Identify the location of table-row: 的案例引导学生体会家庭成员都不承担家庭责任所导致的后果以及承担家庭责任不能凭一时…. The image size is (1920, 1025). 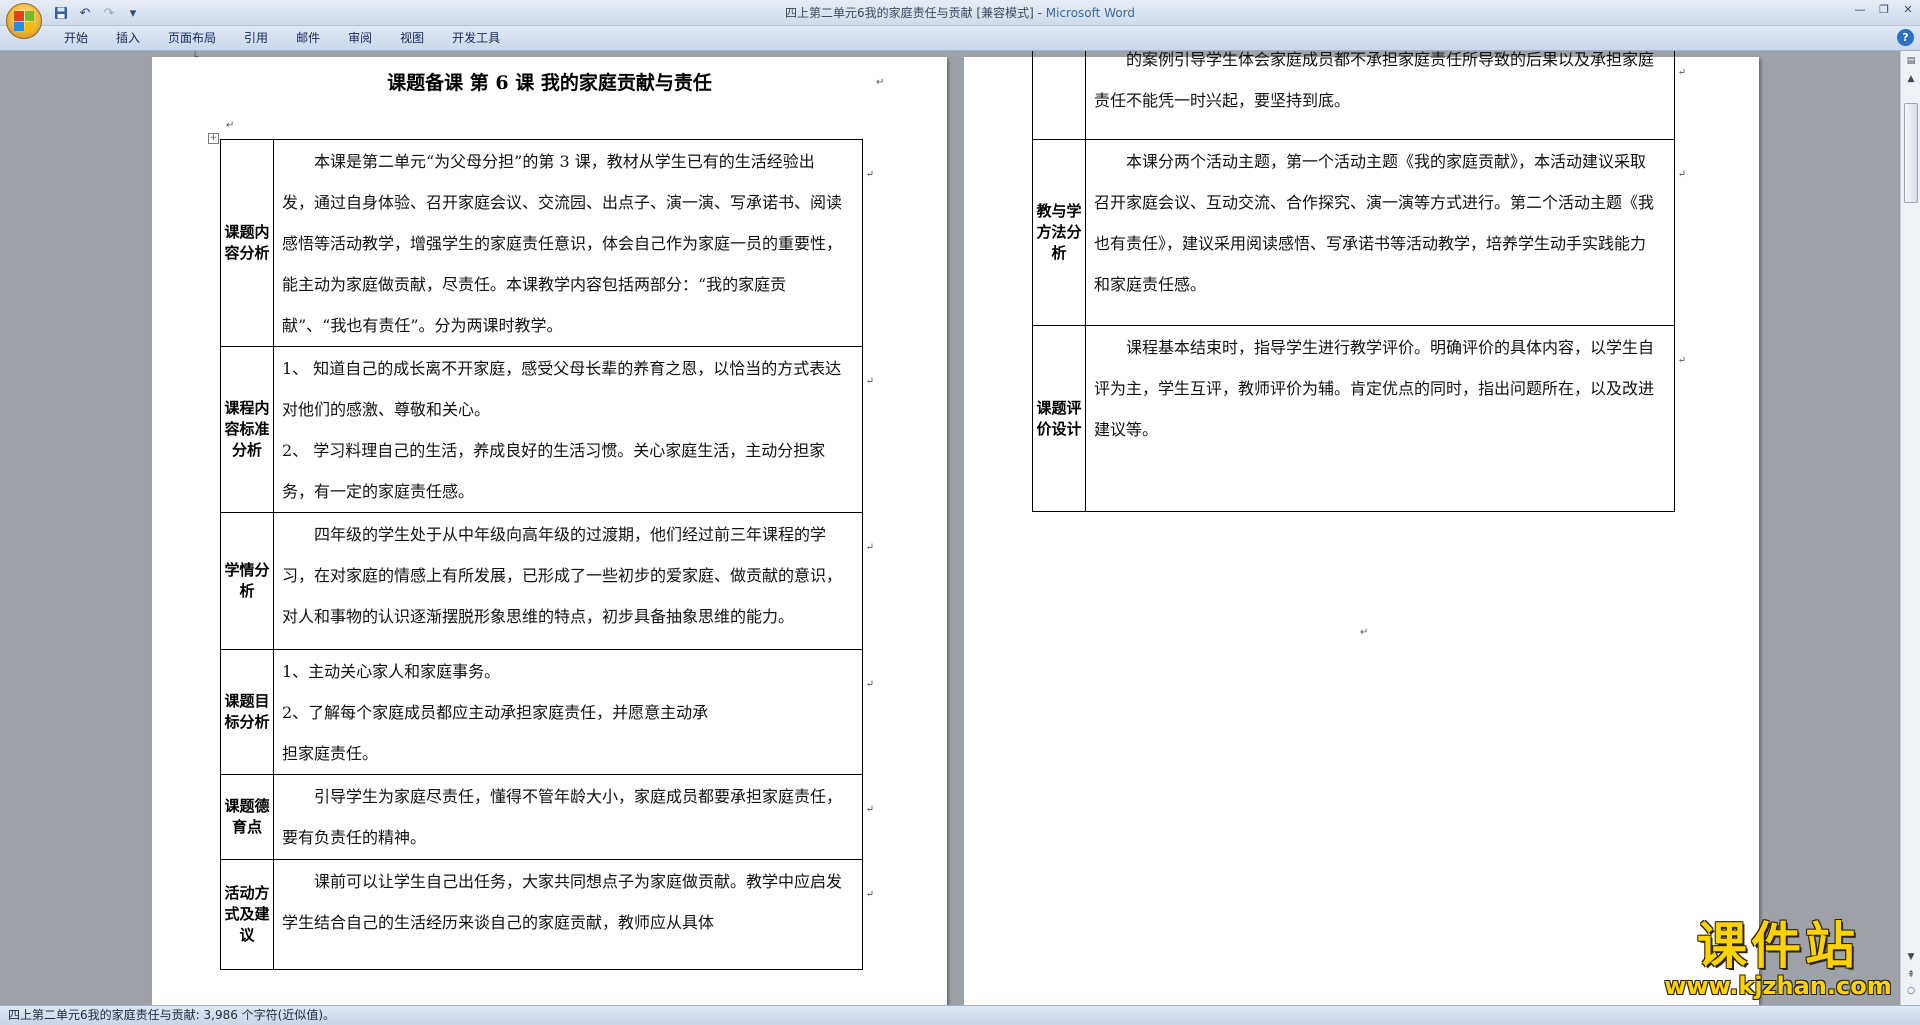
(1359, 95).